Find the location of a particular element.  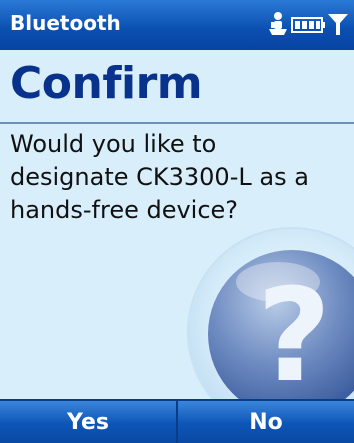

app-title: Bluetooth is located at coordinates (65, 23).